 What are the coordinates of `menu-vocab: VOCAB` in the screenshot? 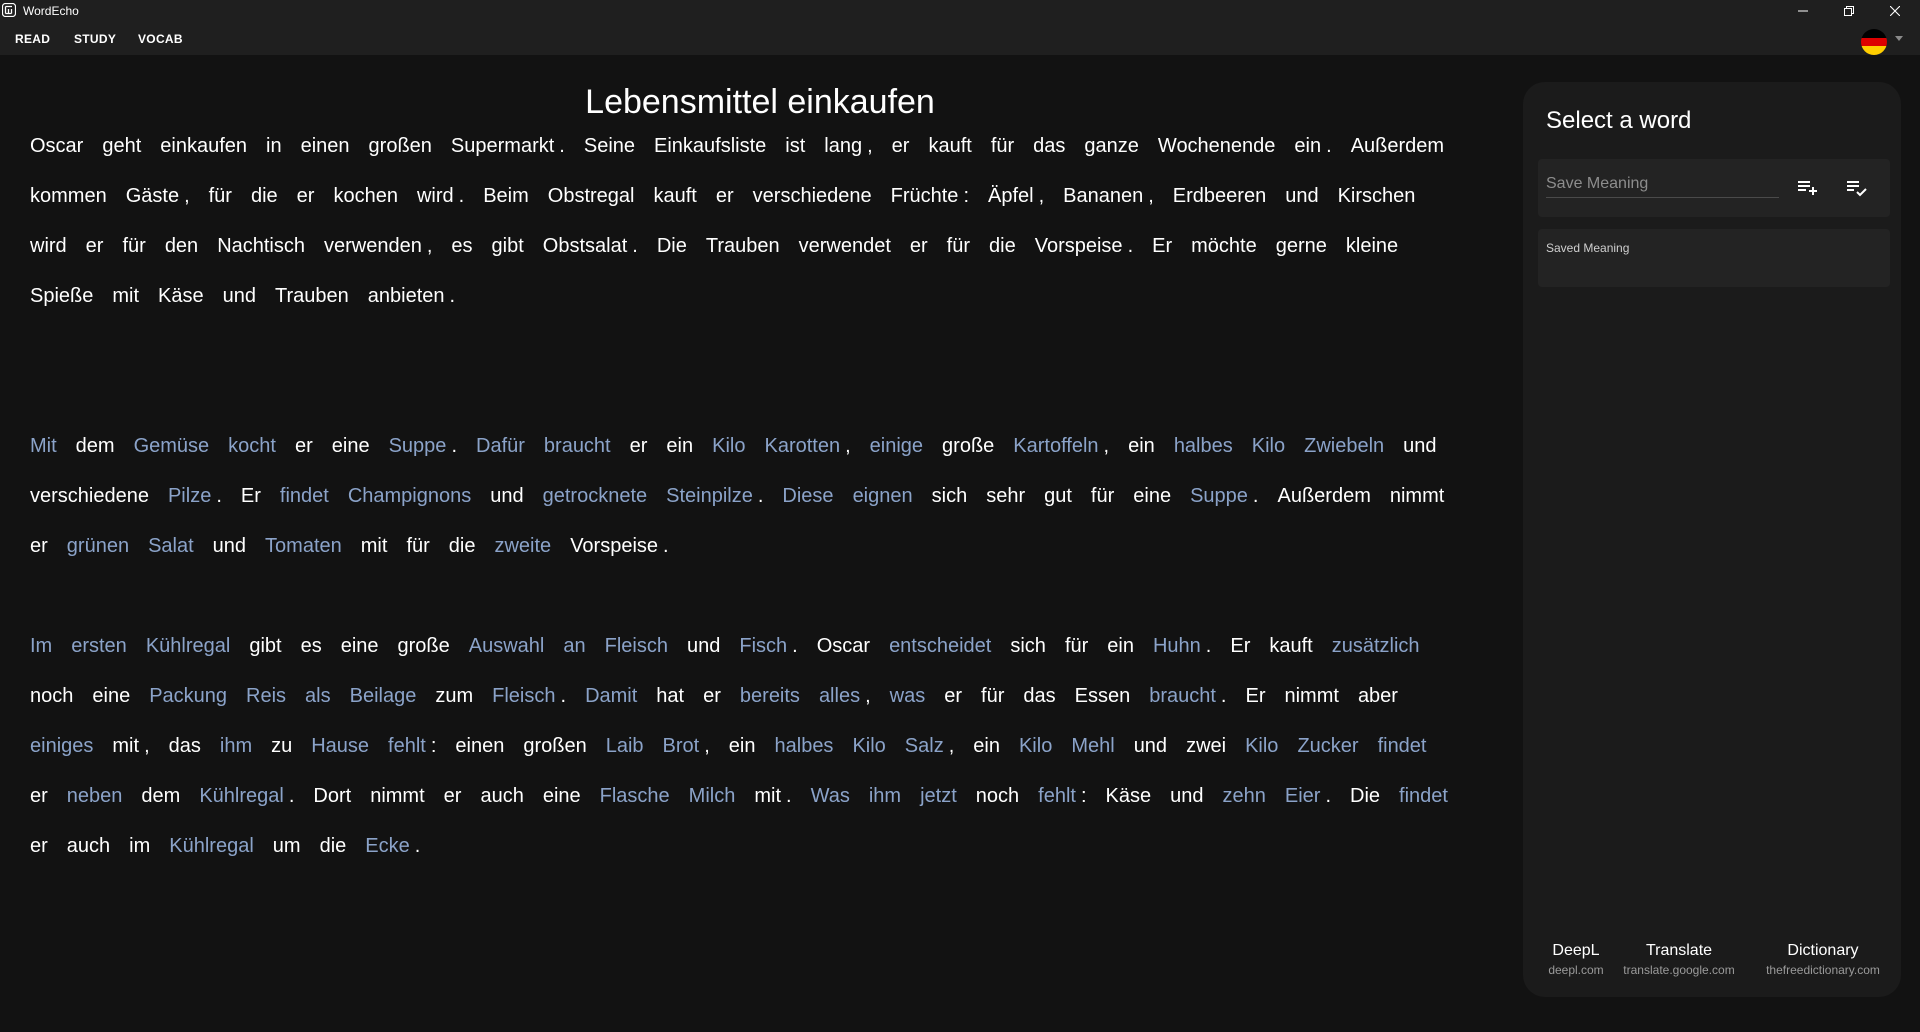 It's located at (160, 39).